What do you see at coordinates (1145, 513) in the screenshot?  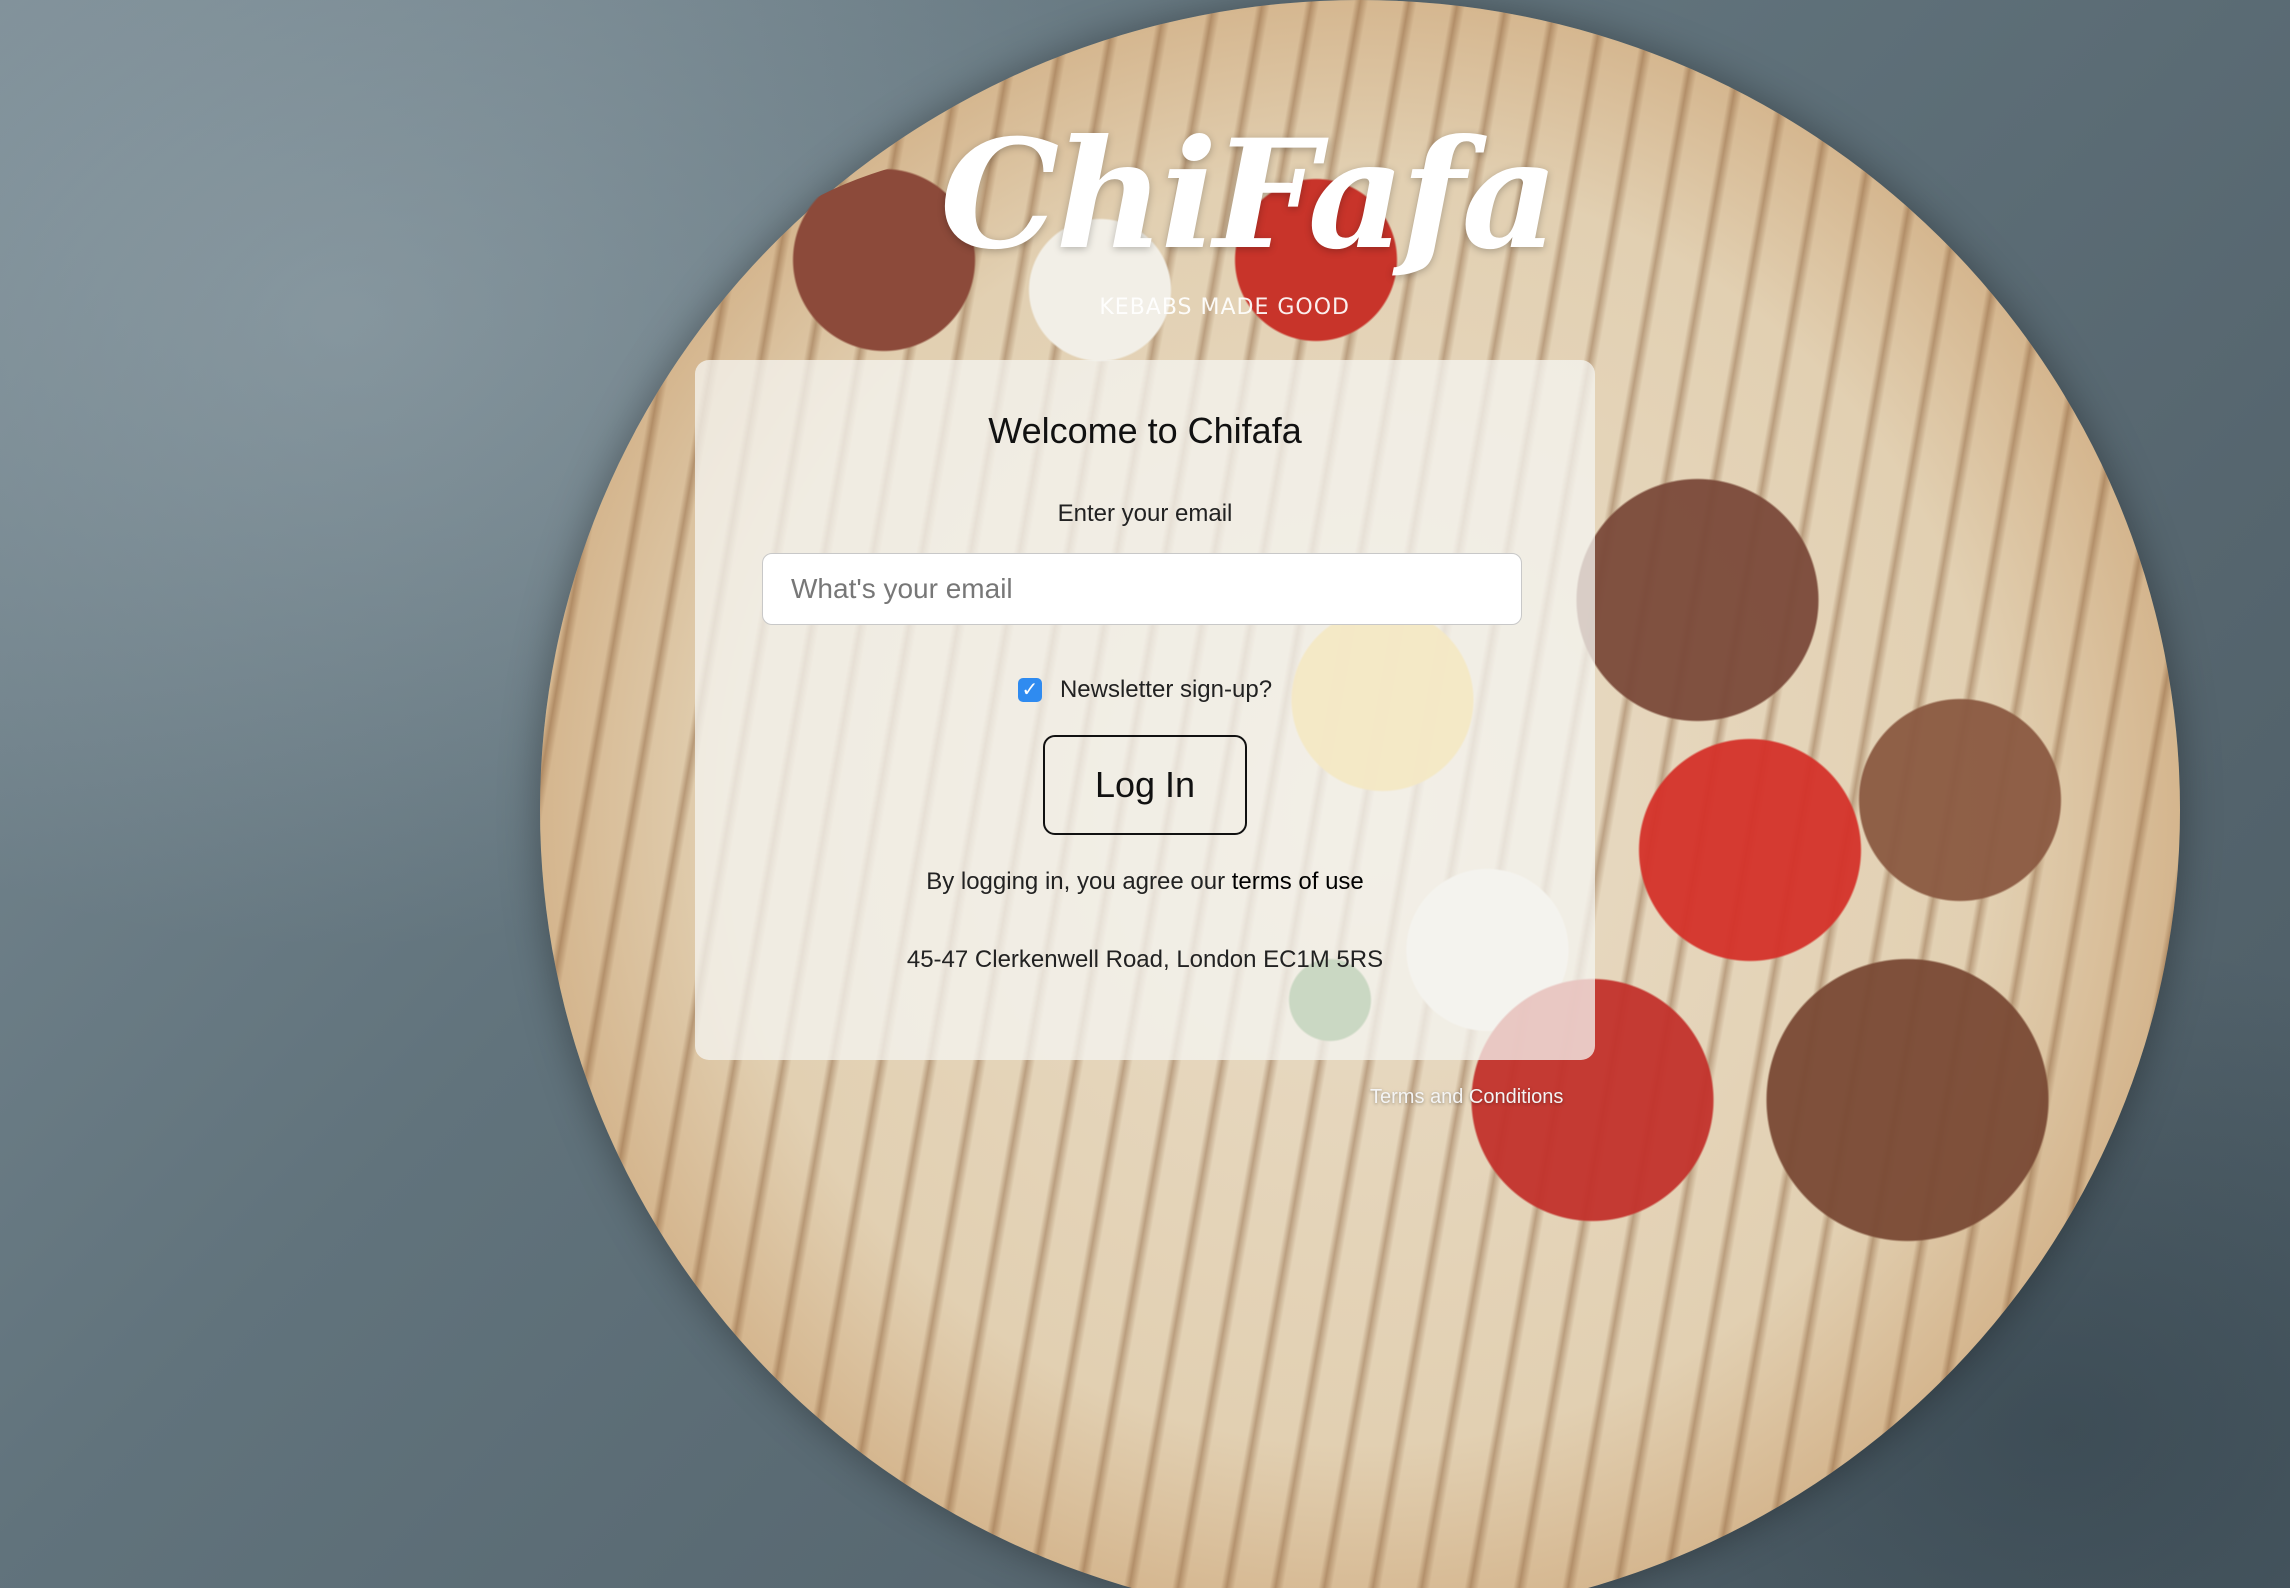 I see `email-label: Enter your email` at bounding box center [1145, 513].